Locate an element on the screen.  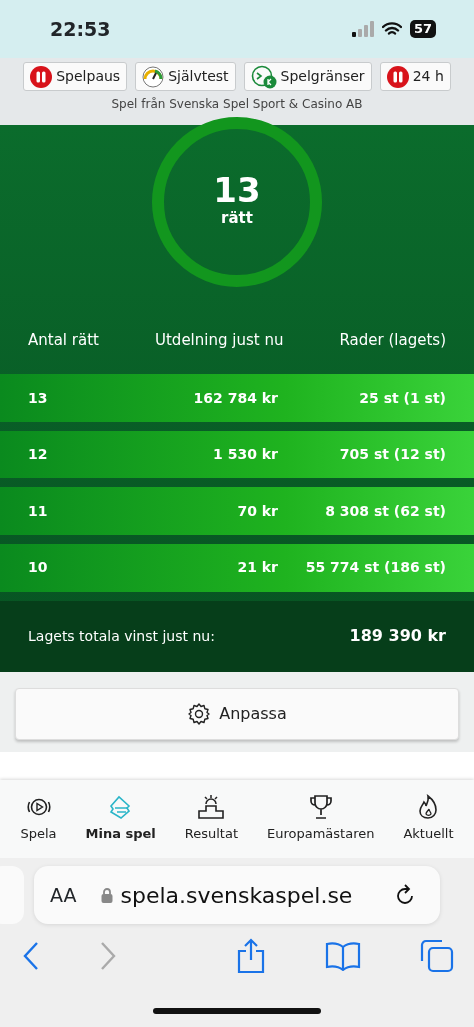
responsible-gaming-button: 24 h is located at coordinates (415, 76).